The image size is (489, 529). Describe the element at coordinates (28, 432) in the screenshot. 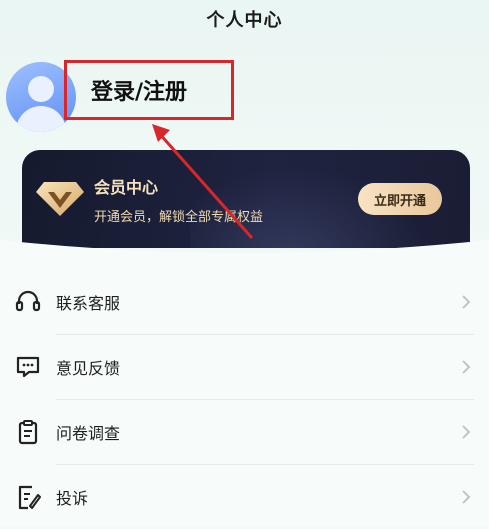

I see `clipboard-icon` at that location.